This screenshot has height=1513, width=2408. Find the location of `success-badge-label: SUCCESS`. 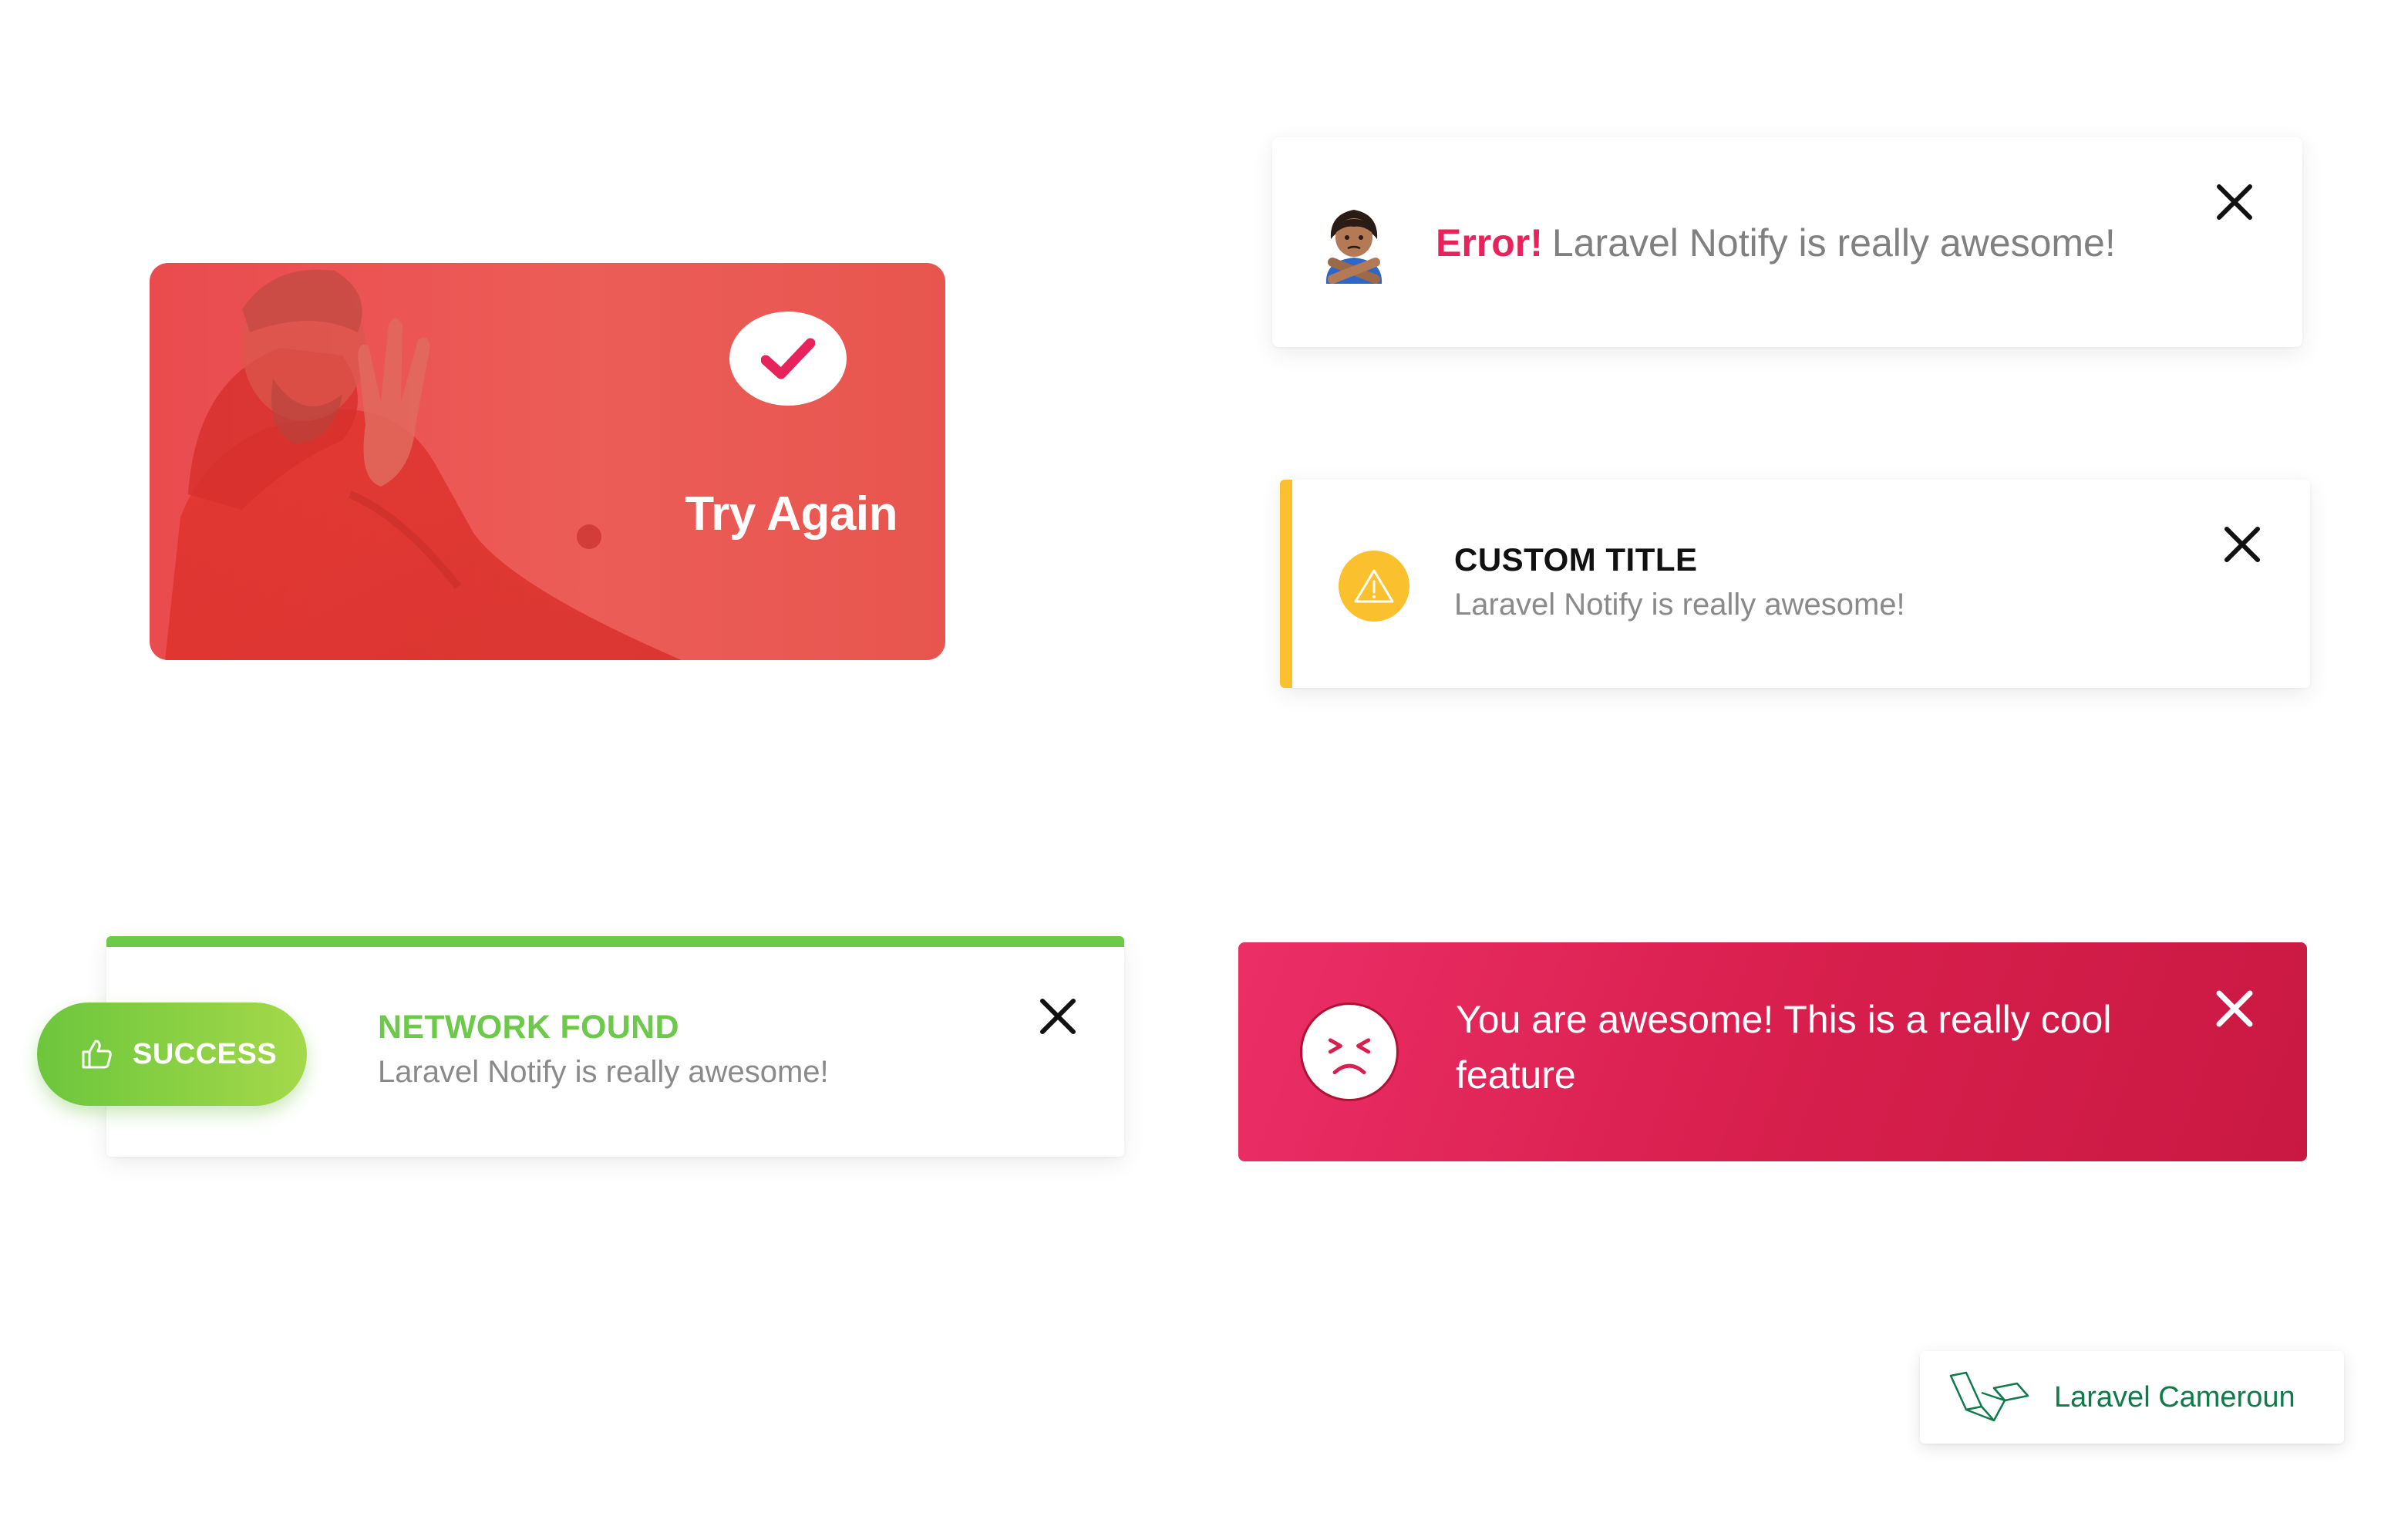

success-badge-label: SUCCESS is located at coordinates (205, 1053).